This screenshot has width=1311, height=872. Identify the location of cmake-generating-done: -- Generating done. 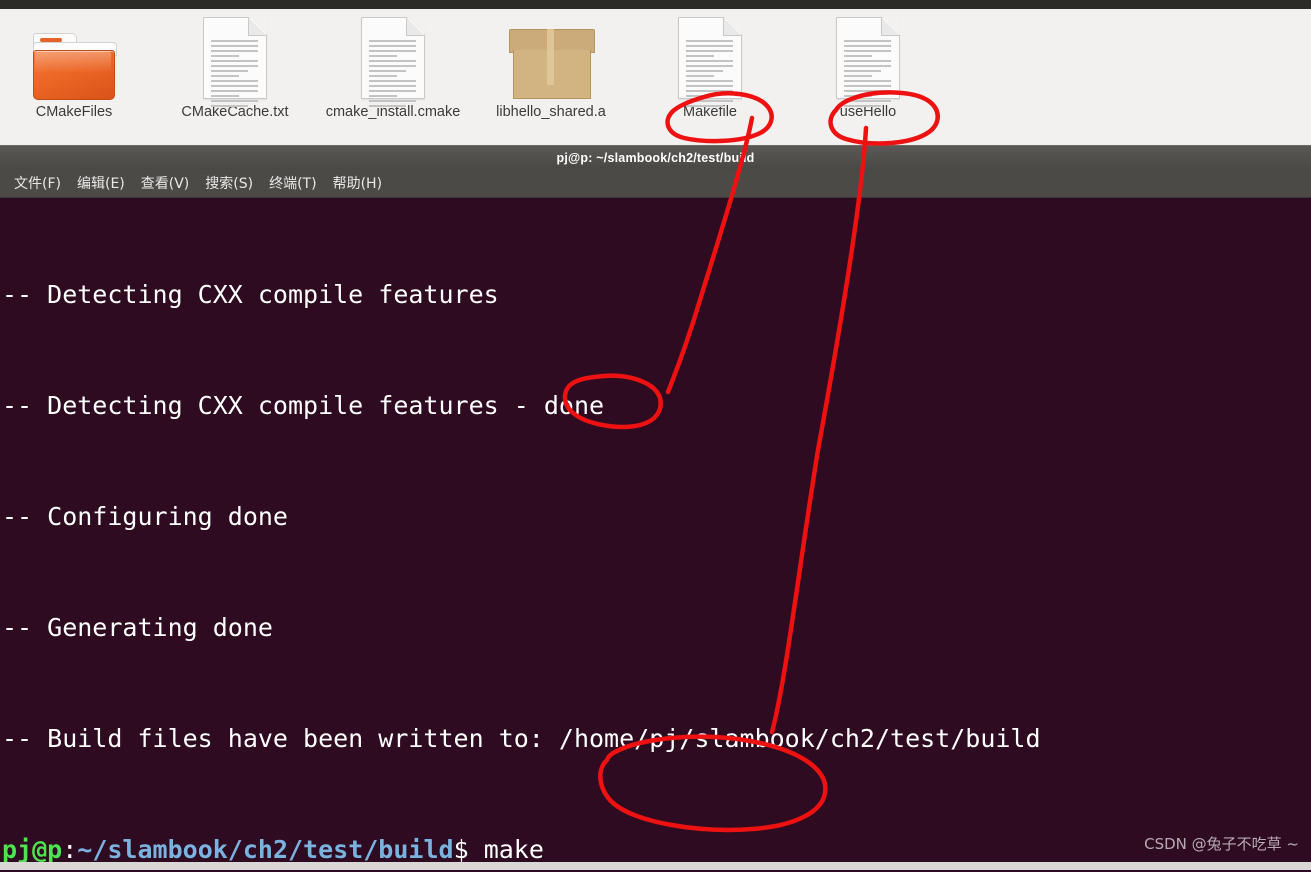
(137, 627).